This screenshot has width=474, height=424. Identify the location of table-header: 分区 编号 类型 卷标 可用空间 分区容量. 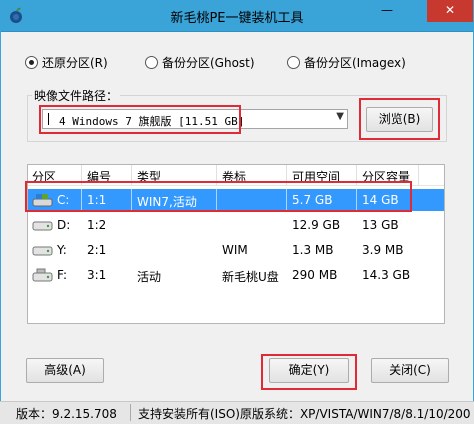
(236, 175).